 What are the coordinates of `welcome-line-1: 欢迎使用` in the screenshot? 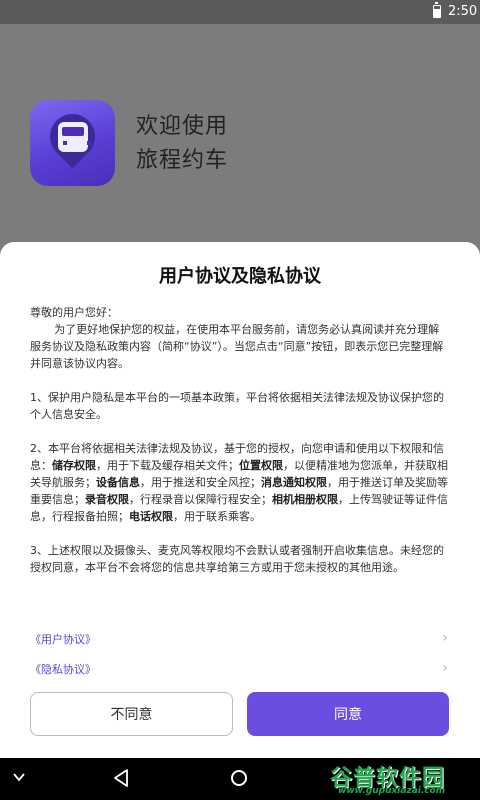 It's located at (182, 126).